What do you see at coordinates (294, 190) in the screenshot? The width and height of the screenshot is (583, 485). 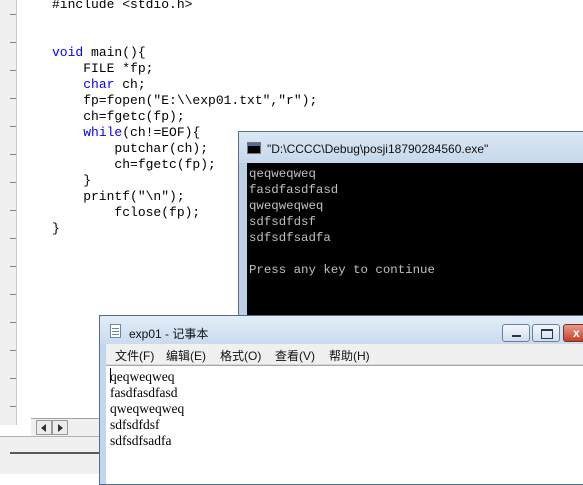 I see `console-line: fasdfasdfasd` at bounding box center [294, 190].